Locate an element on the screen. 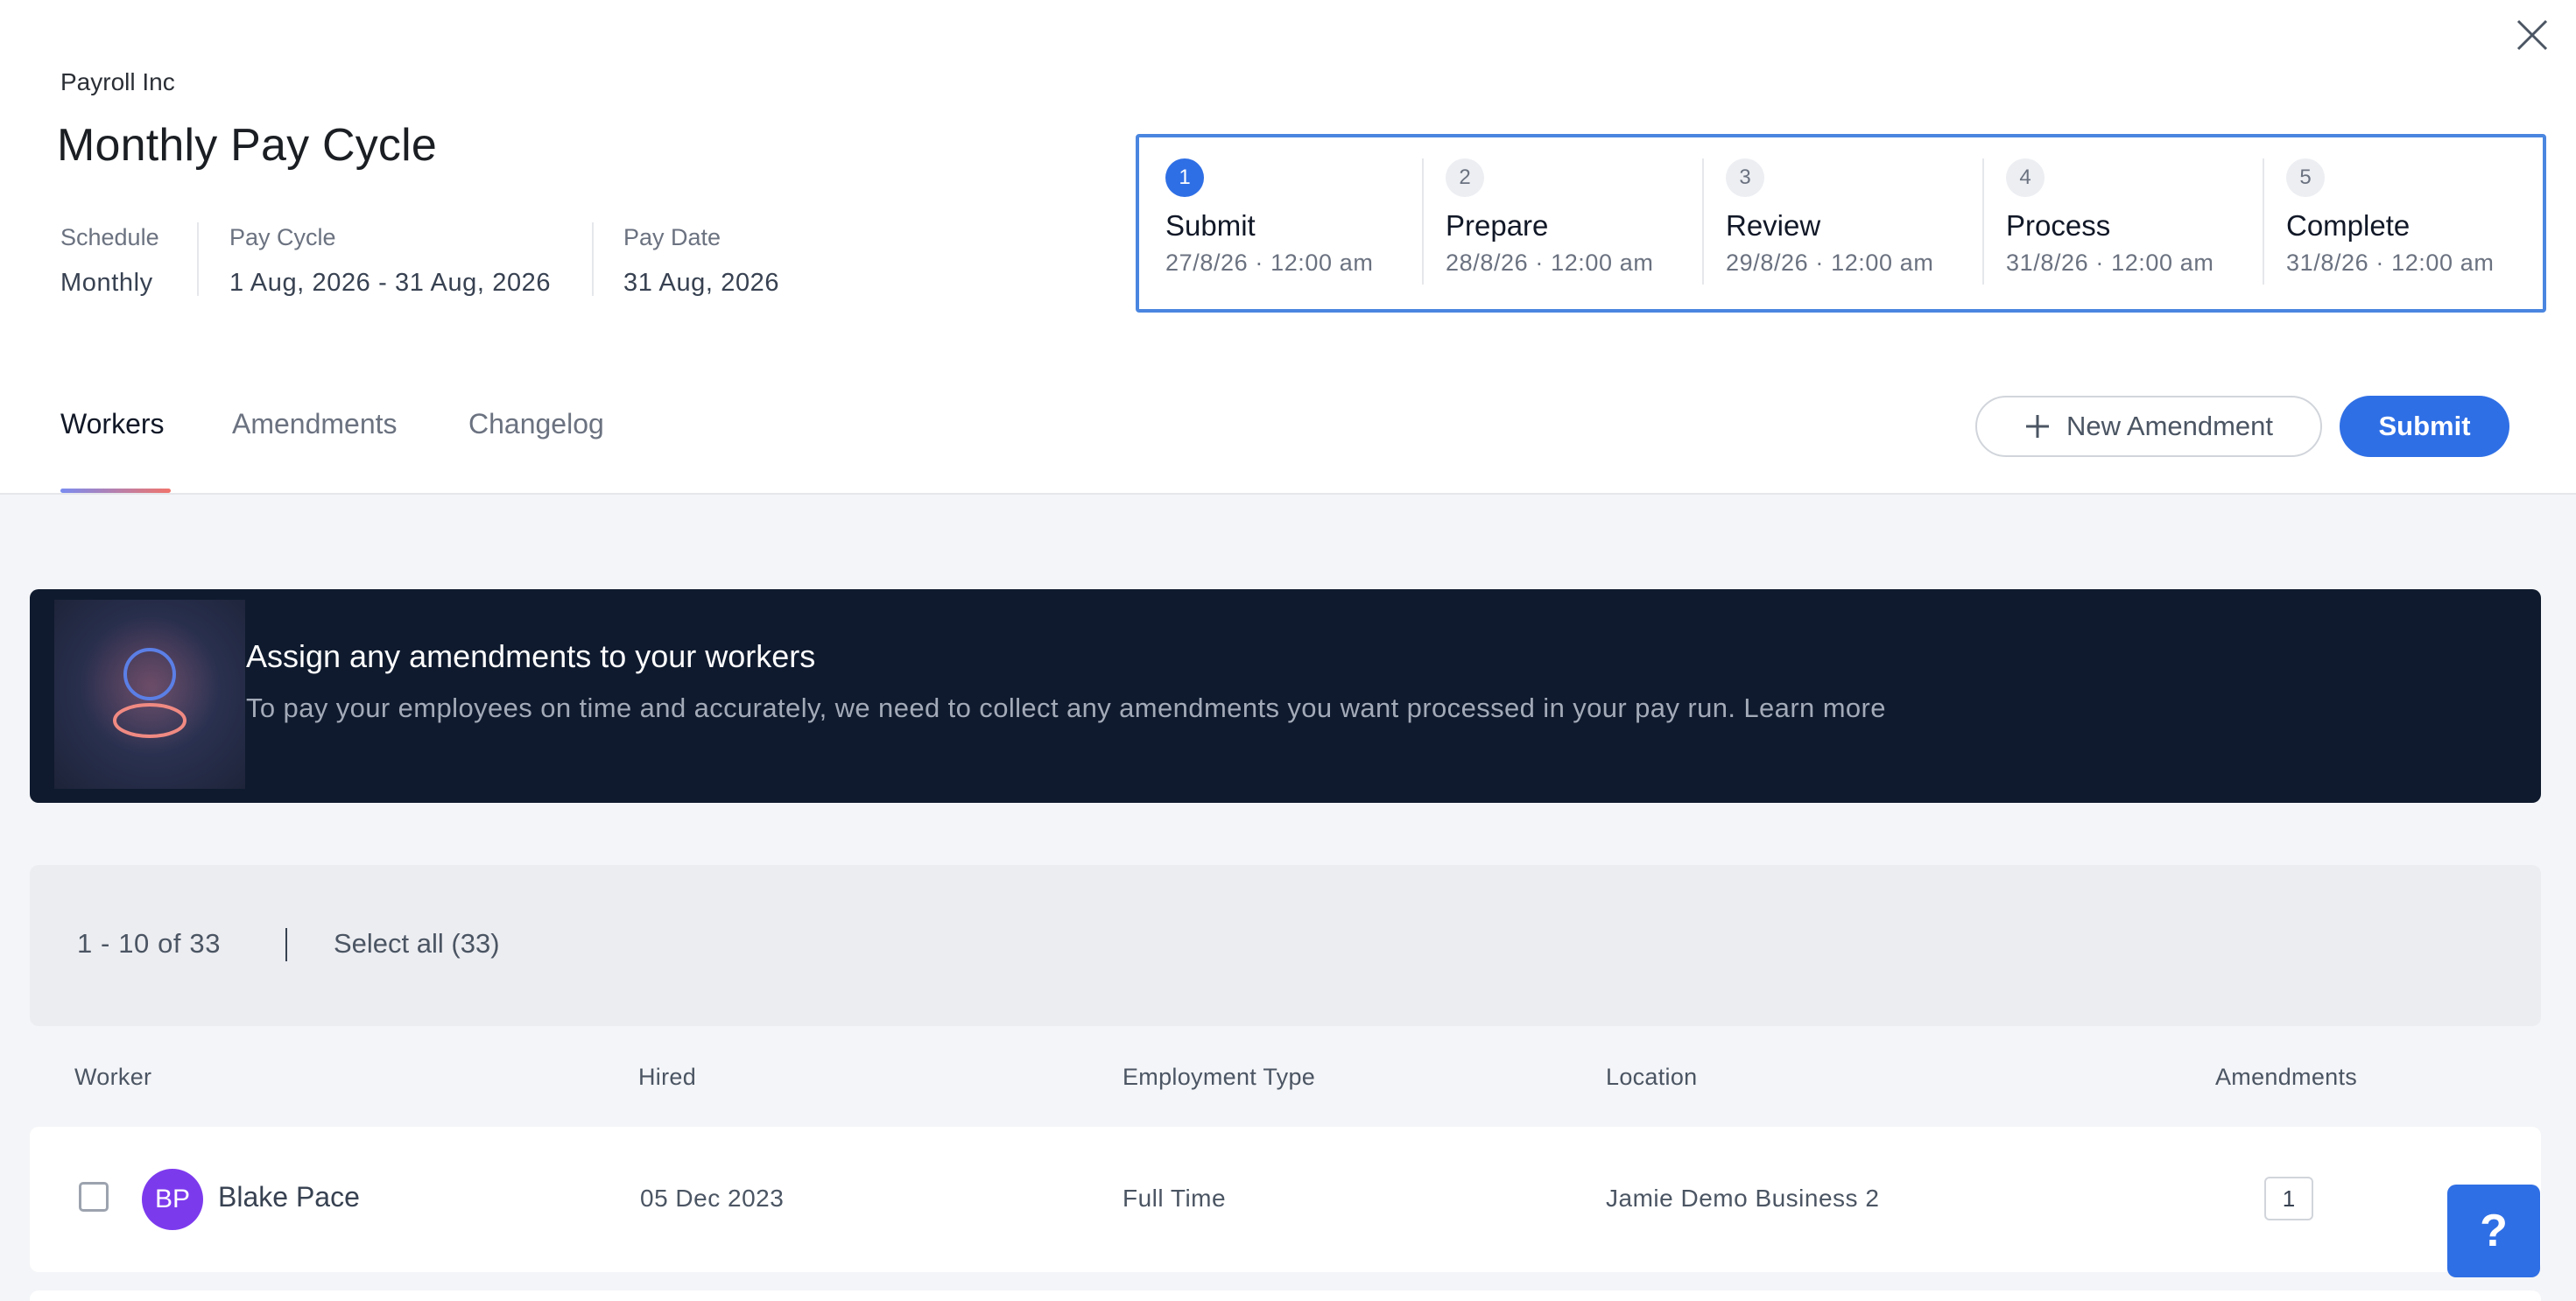 This screenshot has width=2576, height=1301. column-header-location: Location is located at coordinates (1651, 1077).